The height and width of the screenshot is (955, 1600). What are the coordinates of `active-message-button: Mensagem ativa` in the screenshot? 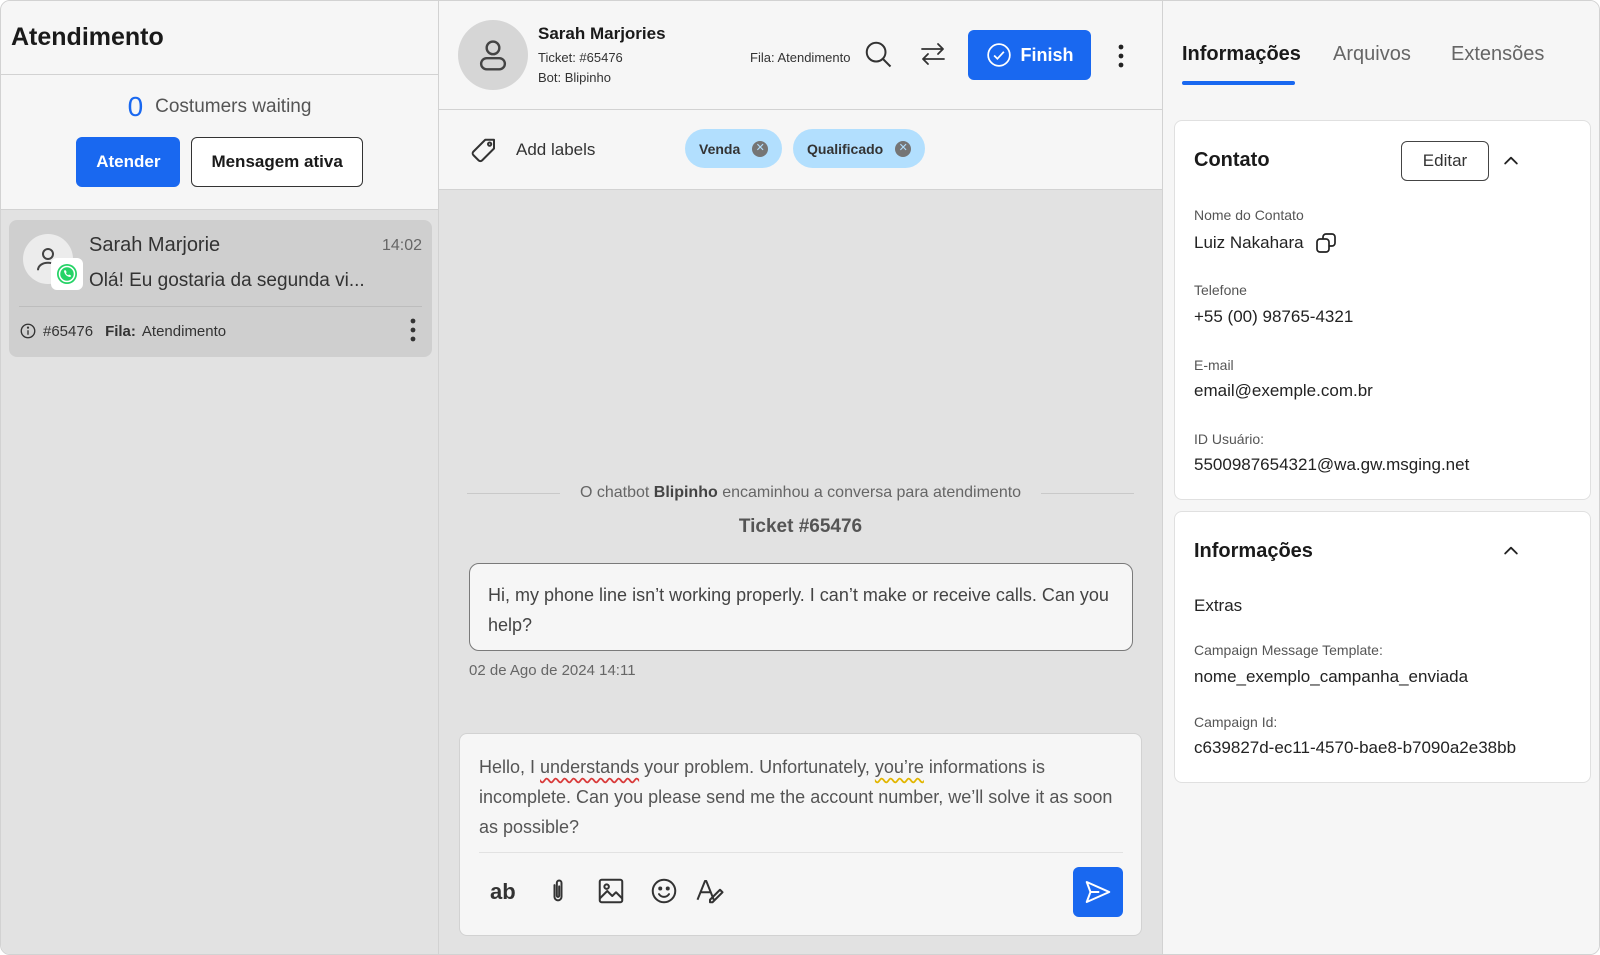 It's located at (277, 162).